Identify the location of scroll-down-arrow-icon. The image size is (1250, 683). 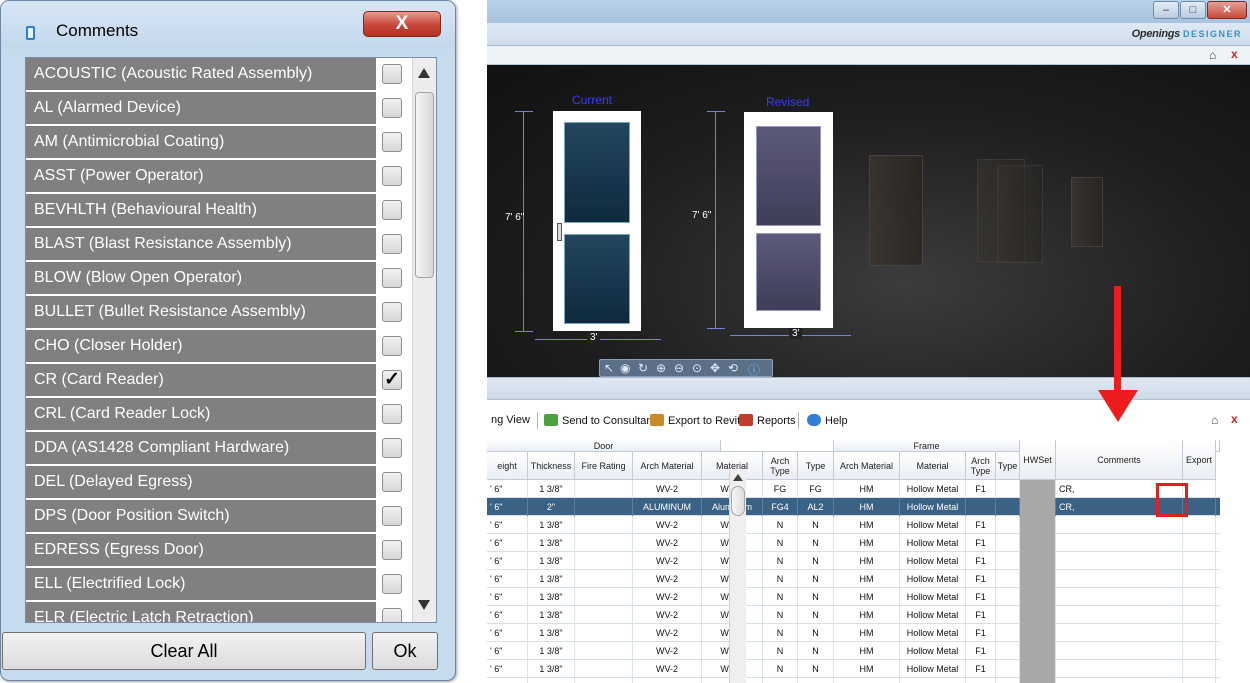
(424, 605).